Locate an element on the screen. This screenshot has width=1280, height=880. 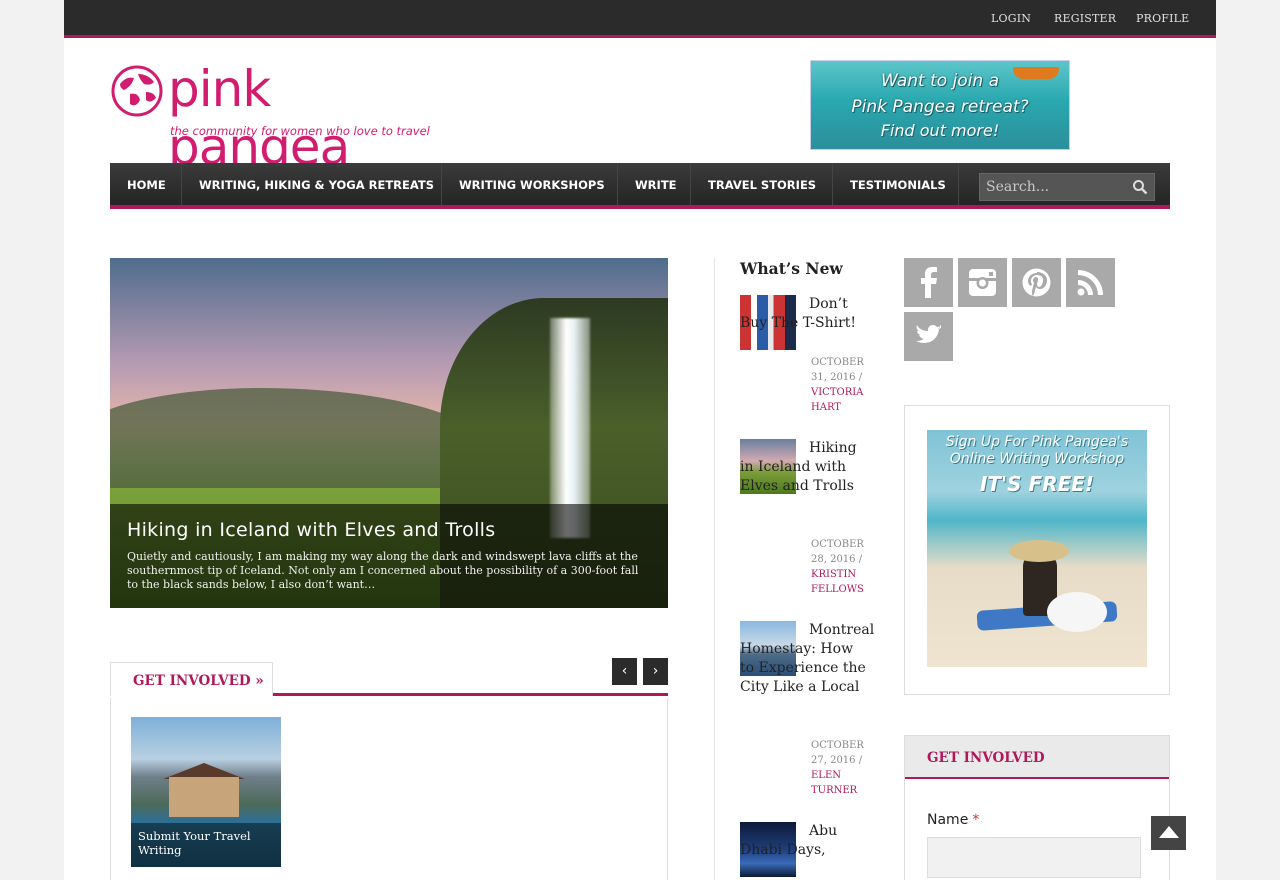
carousel-prev-button: ‹ is located at coordinates (624, 671).